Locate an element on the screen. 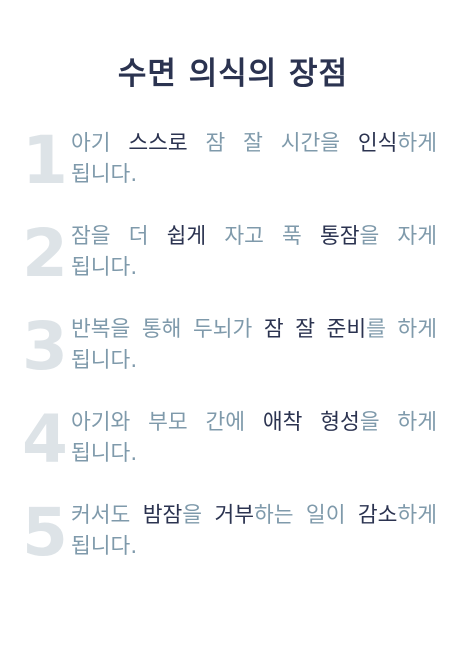  benefit-item-1: 1 아기 스스로 잠 잘 시간을 인식하게 됩니다. is located at coordinates (232, 168).